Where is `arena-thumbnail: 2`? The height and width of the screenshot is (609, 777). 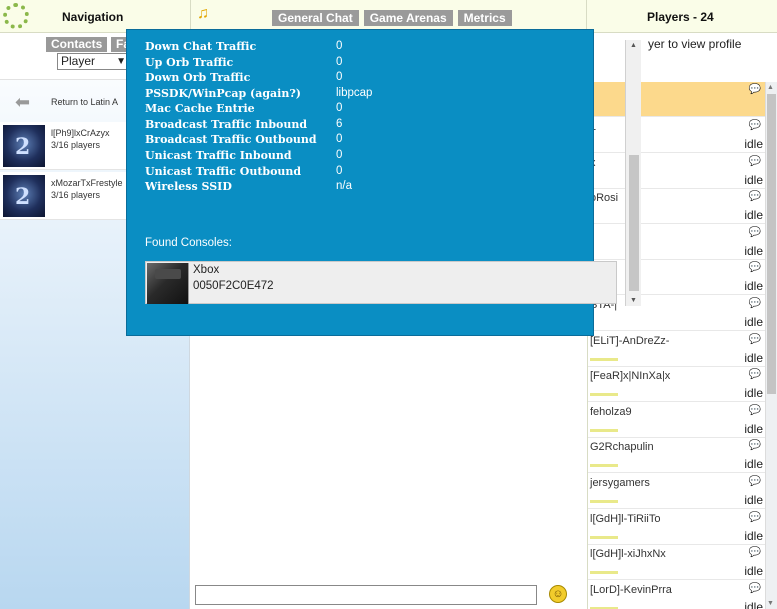
arena-thumbnail: 2 is located at coordinates (24, 196).